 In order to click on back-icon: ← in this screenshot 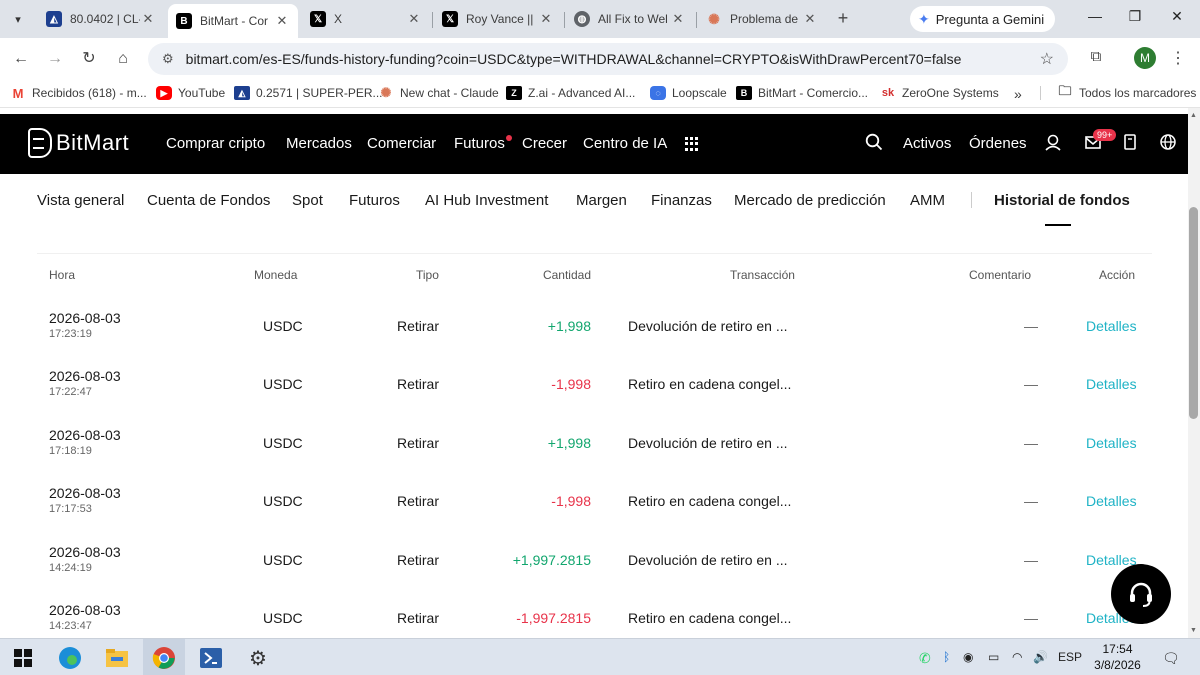, I will do `click(21, 59)`.